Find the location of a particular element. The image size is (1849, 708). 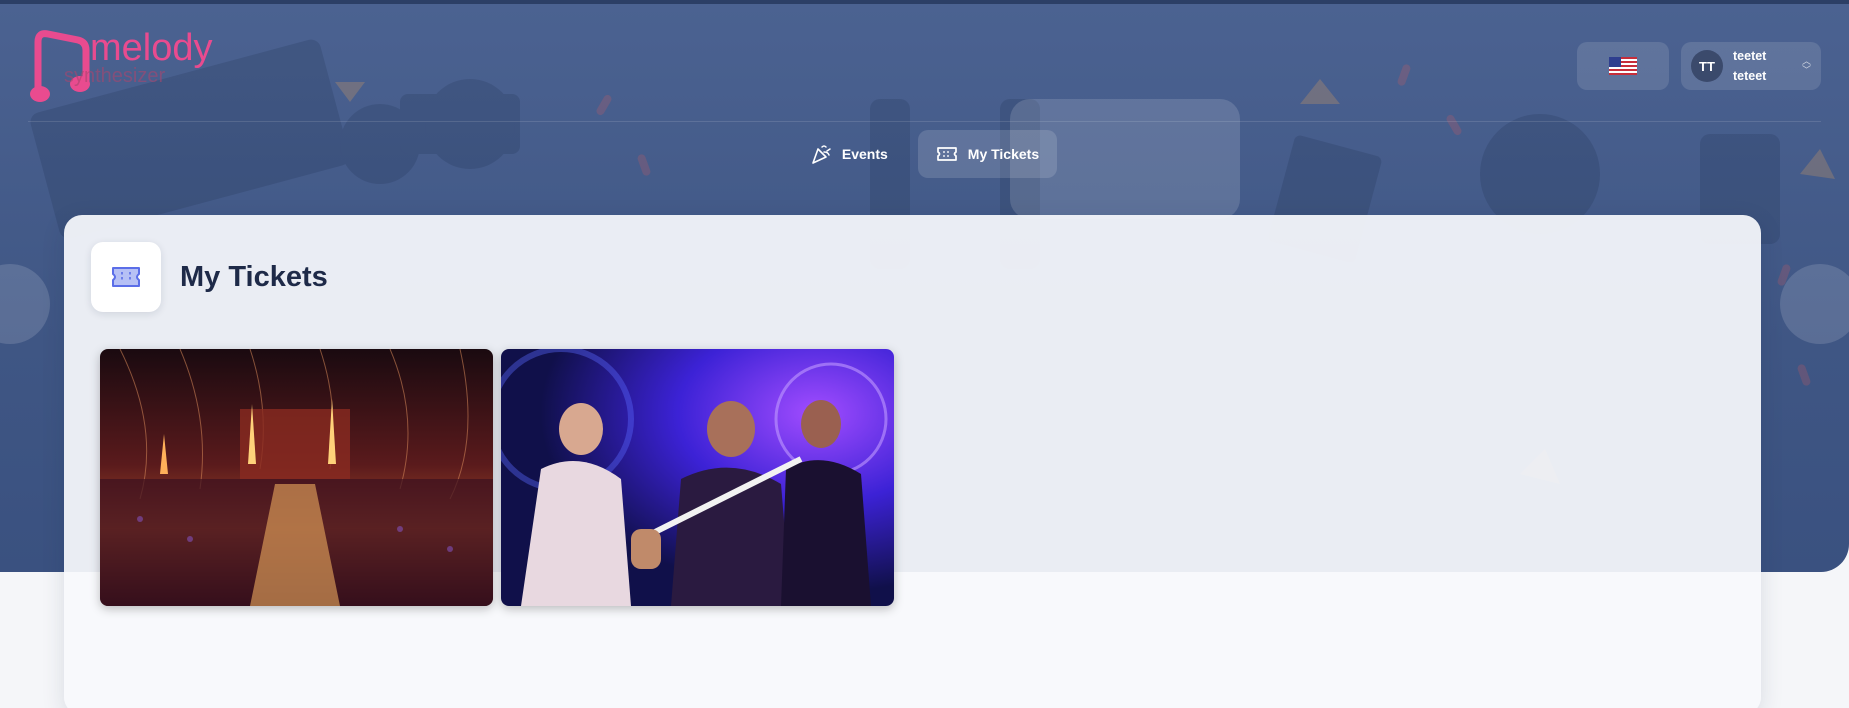

main-nav: Events My Tickets is located at coordinates (924, 155).